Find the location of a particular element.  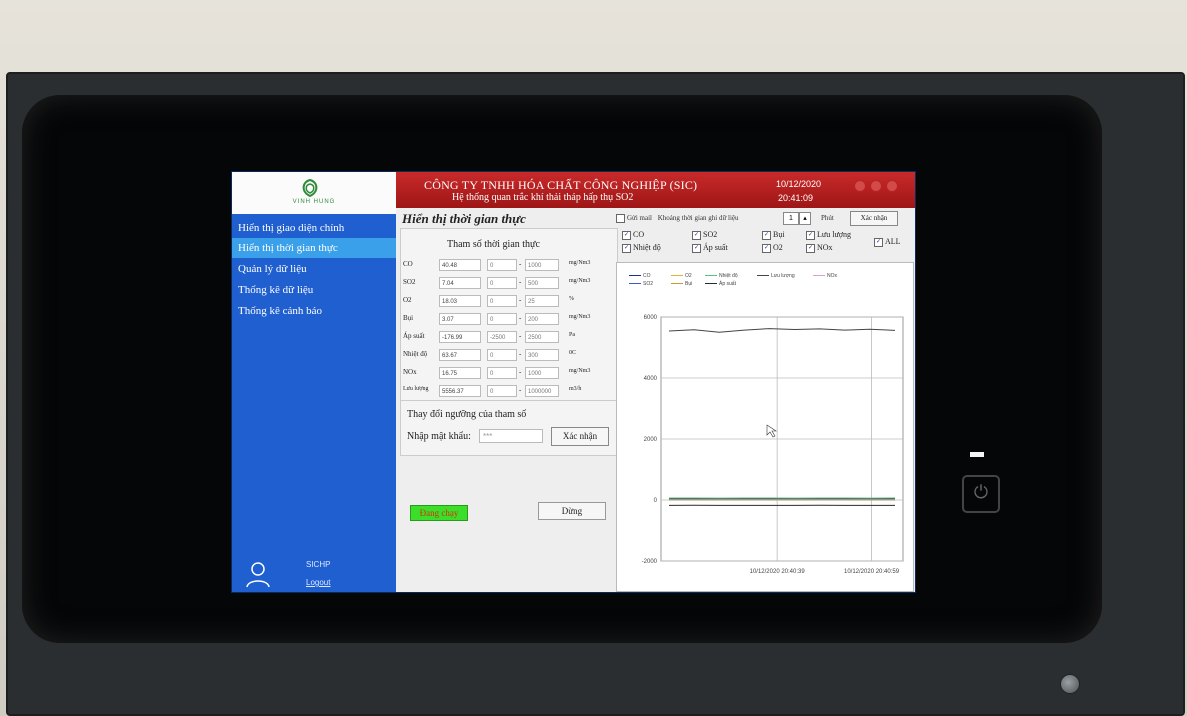

interval-unit: Phút is located at coordinates (827, 218).